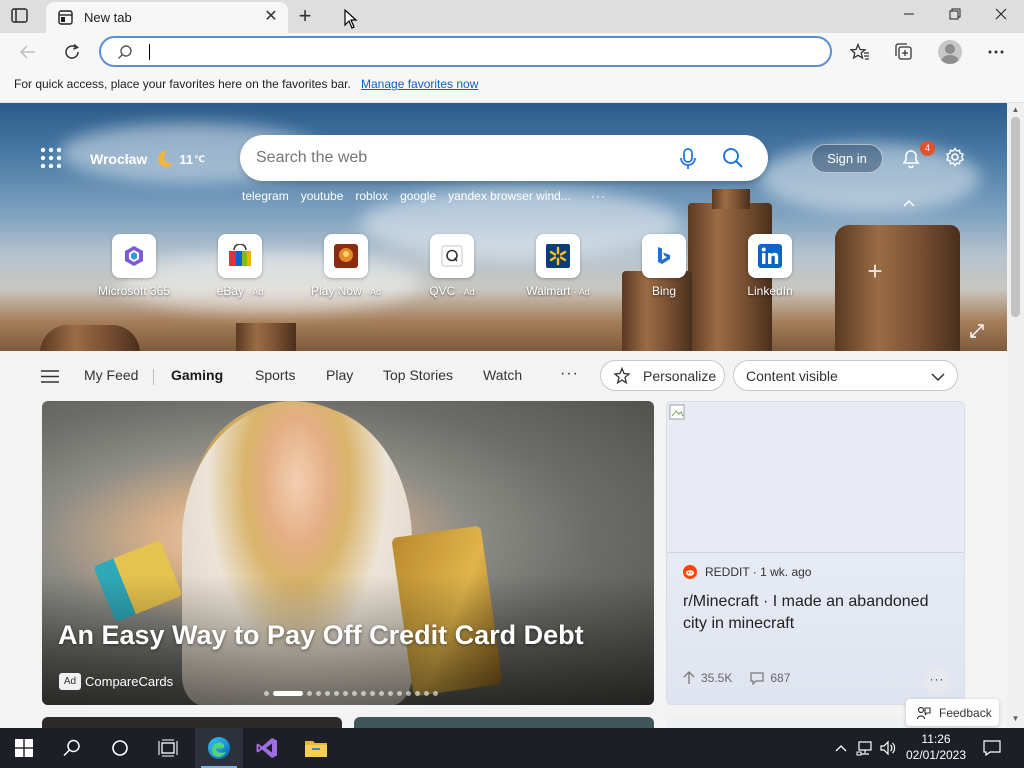 This screenshot has width=1024, height=768. What do you see at coordinates (569, 374) in the screenshot?
I see `more-tabs-button: ···` at bounding box center [569, 374].